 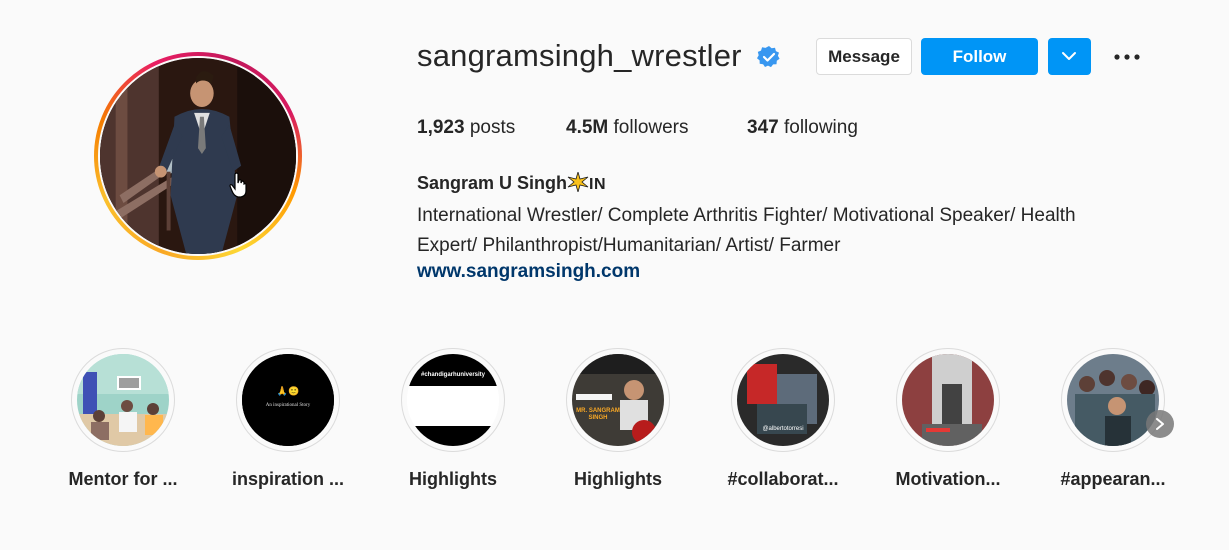 I want to click on following-label: following, so click(x=820, y=127).